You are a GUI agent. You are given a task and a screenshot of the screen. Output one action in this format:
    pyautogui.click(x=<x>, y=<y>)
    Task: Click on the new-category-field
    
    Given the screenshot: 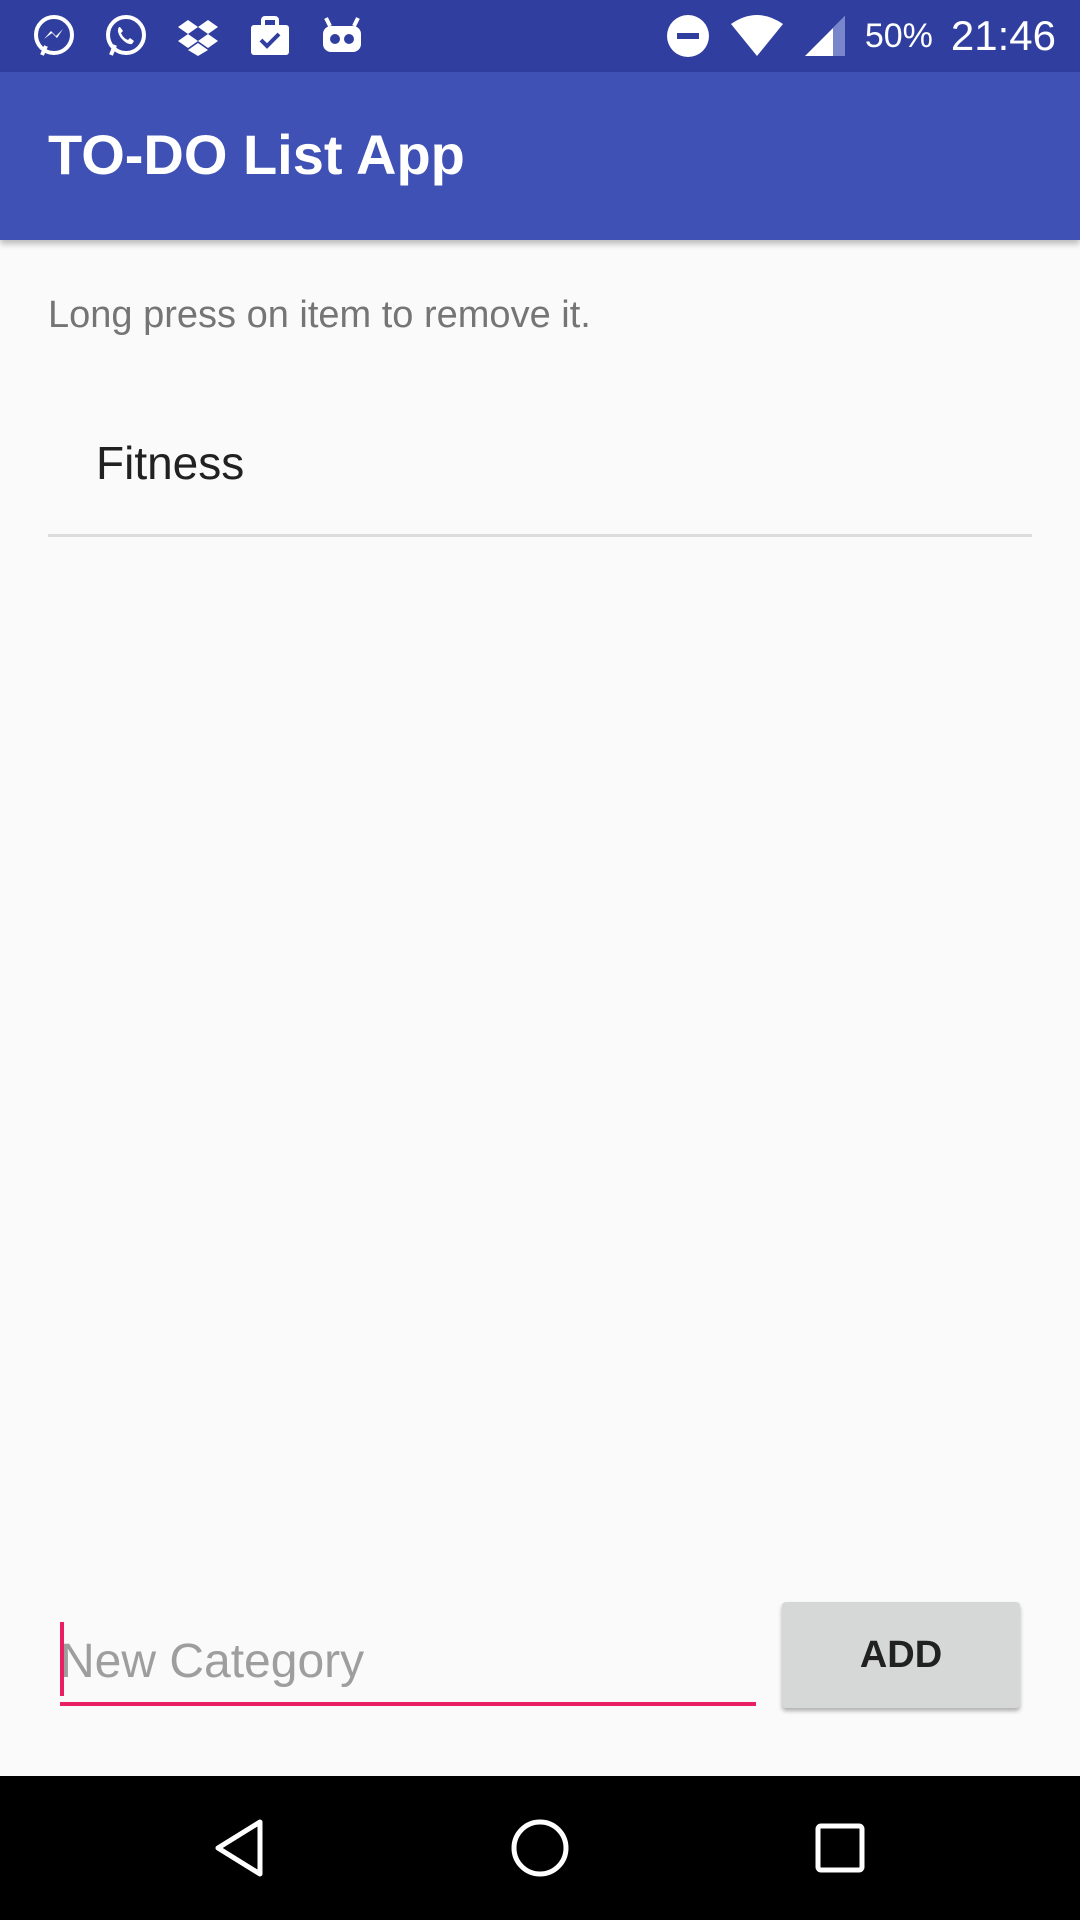 What is the action you would take?
    pyautogui.click(x=408, y=1663)
    